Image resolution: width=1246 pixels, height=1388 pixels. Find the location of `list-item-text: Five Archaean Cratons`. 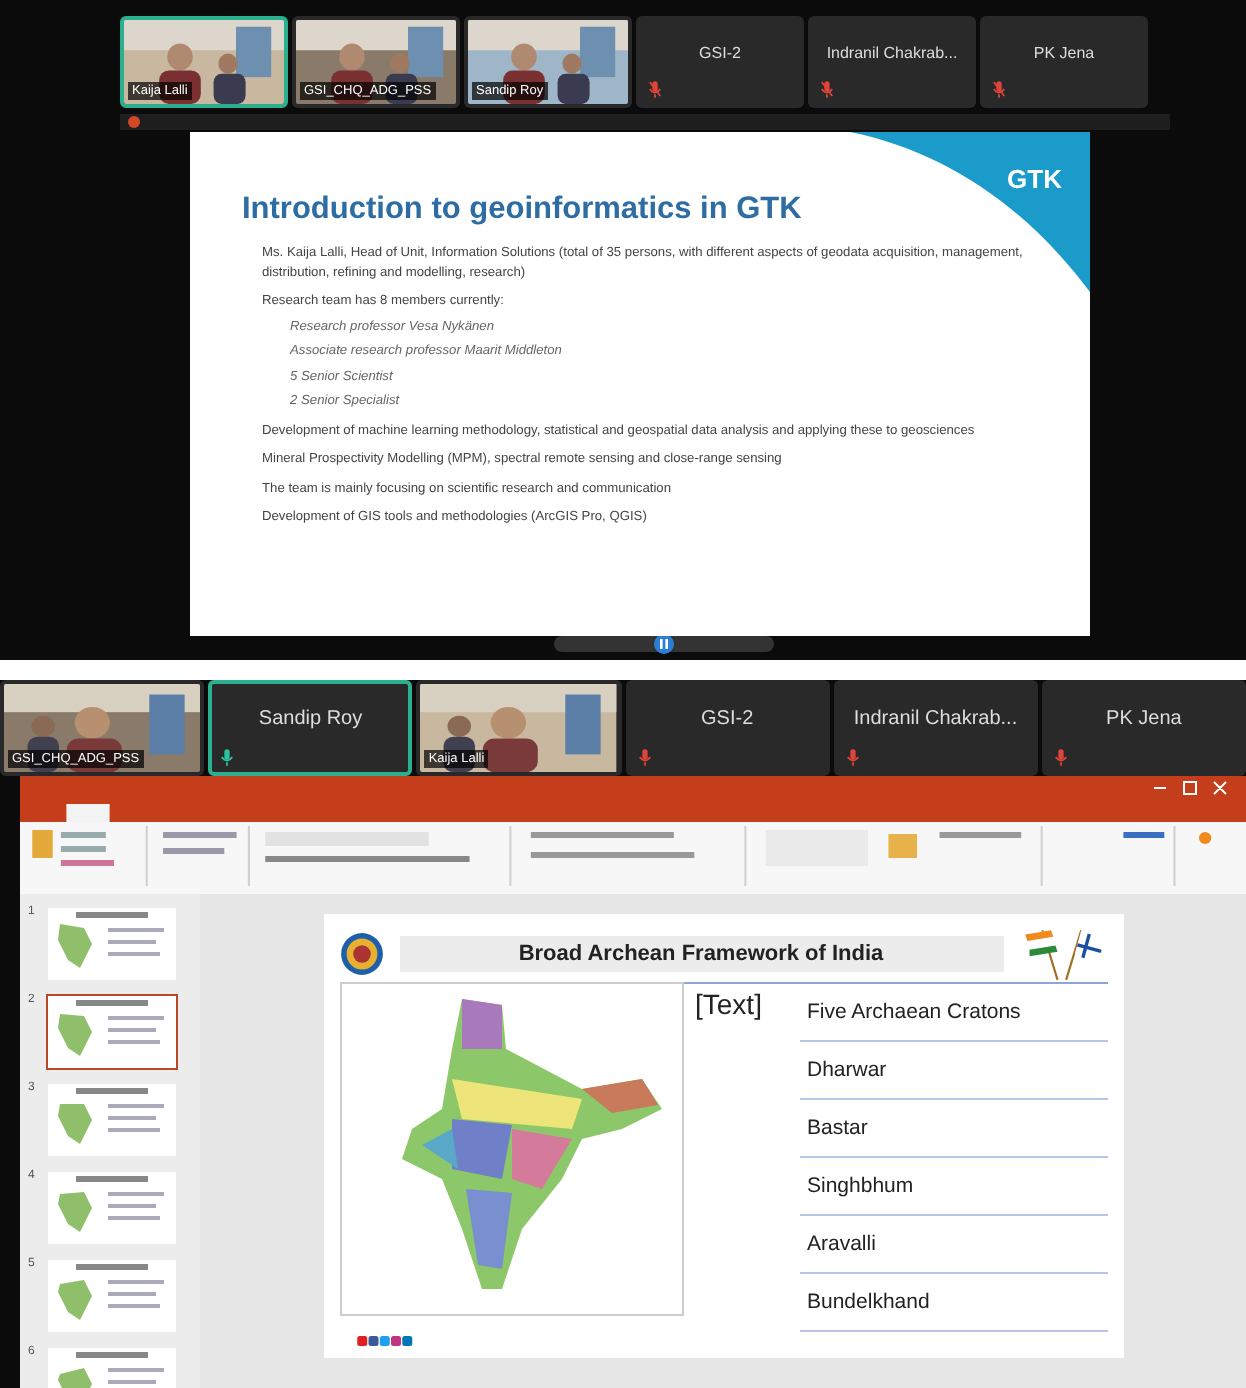

list-item-text: Five Archaean Cratons is located at coordinates (914, 1012).